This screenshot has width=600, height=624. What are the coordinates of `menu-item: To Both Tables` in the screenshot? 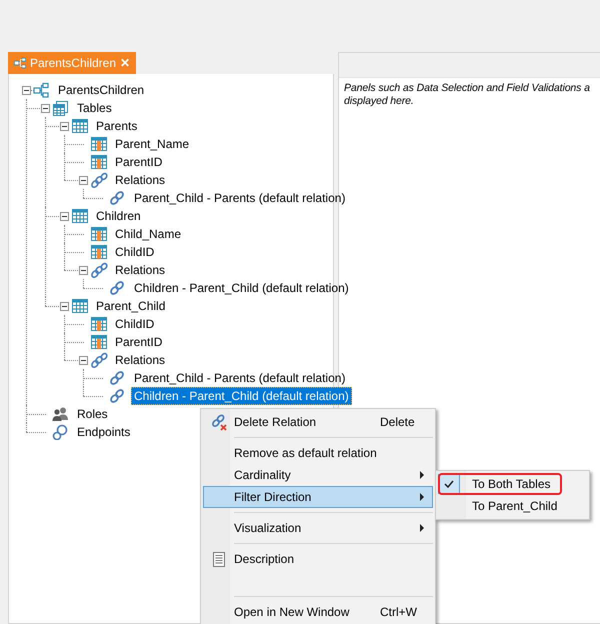 It's located at (511, 484).